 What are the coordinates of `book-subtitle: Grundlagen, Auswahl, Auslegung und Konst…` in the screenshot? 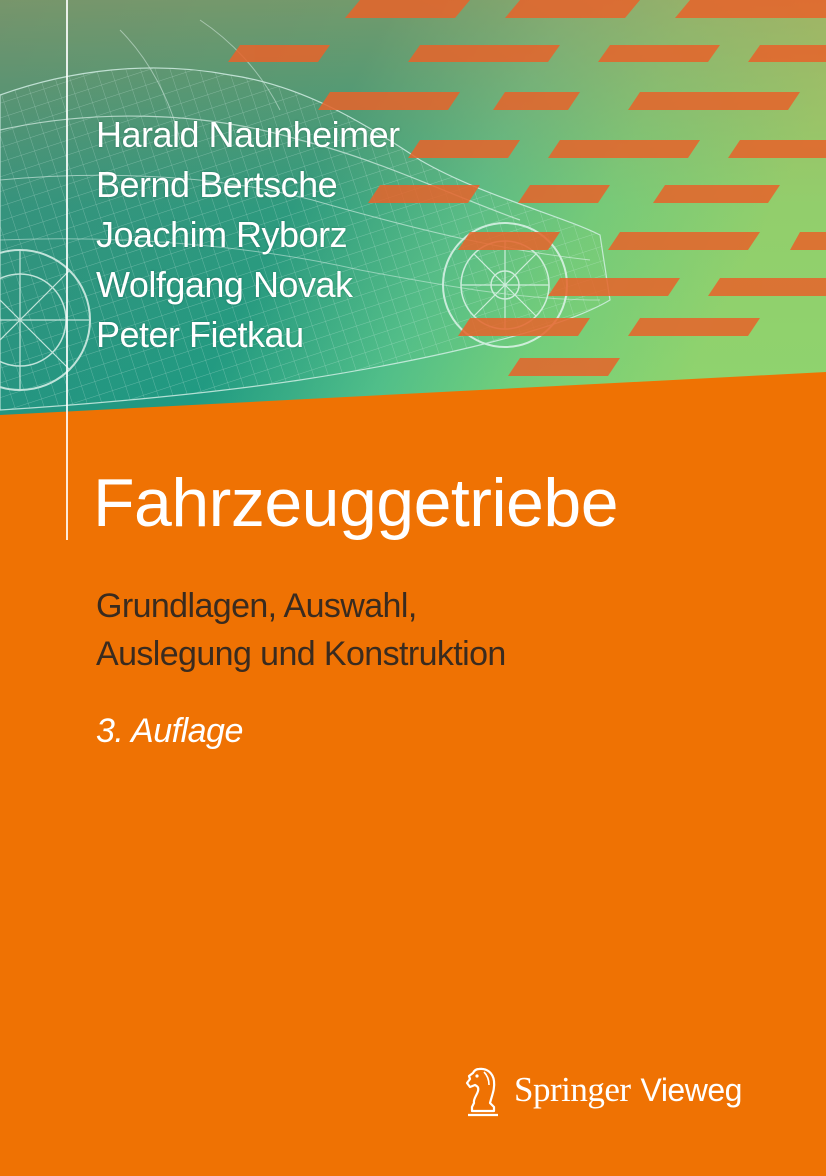 It's located at (416, 630).